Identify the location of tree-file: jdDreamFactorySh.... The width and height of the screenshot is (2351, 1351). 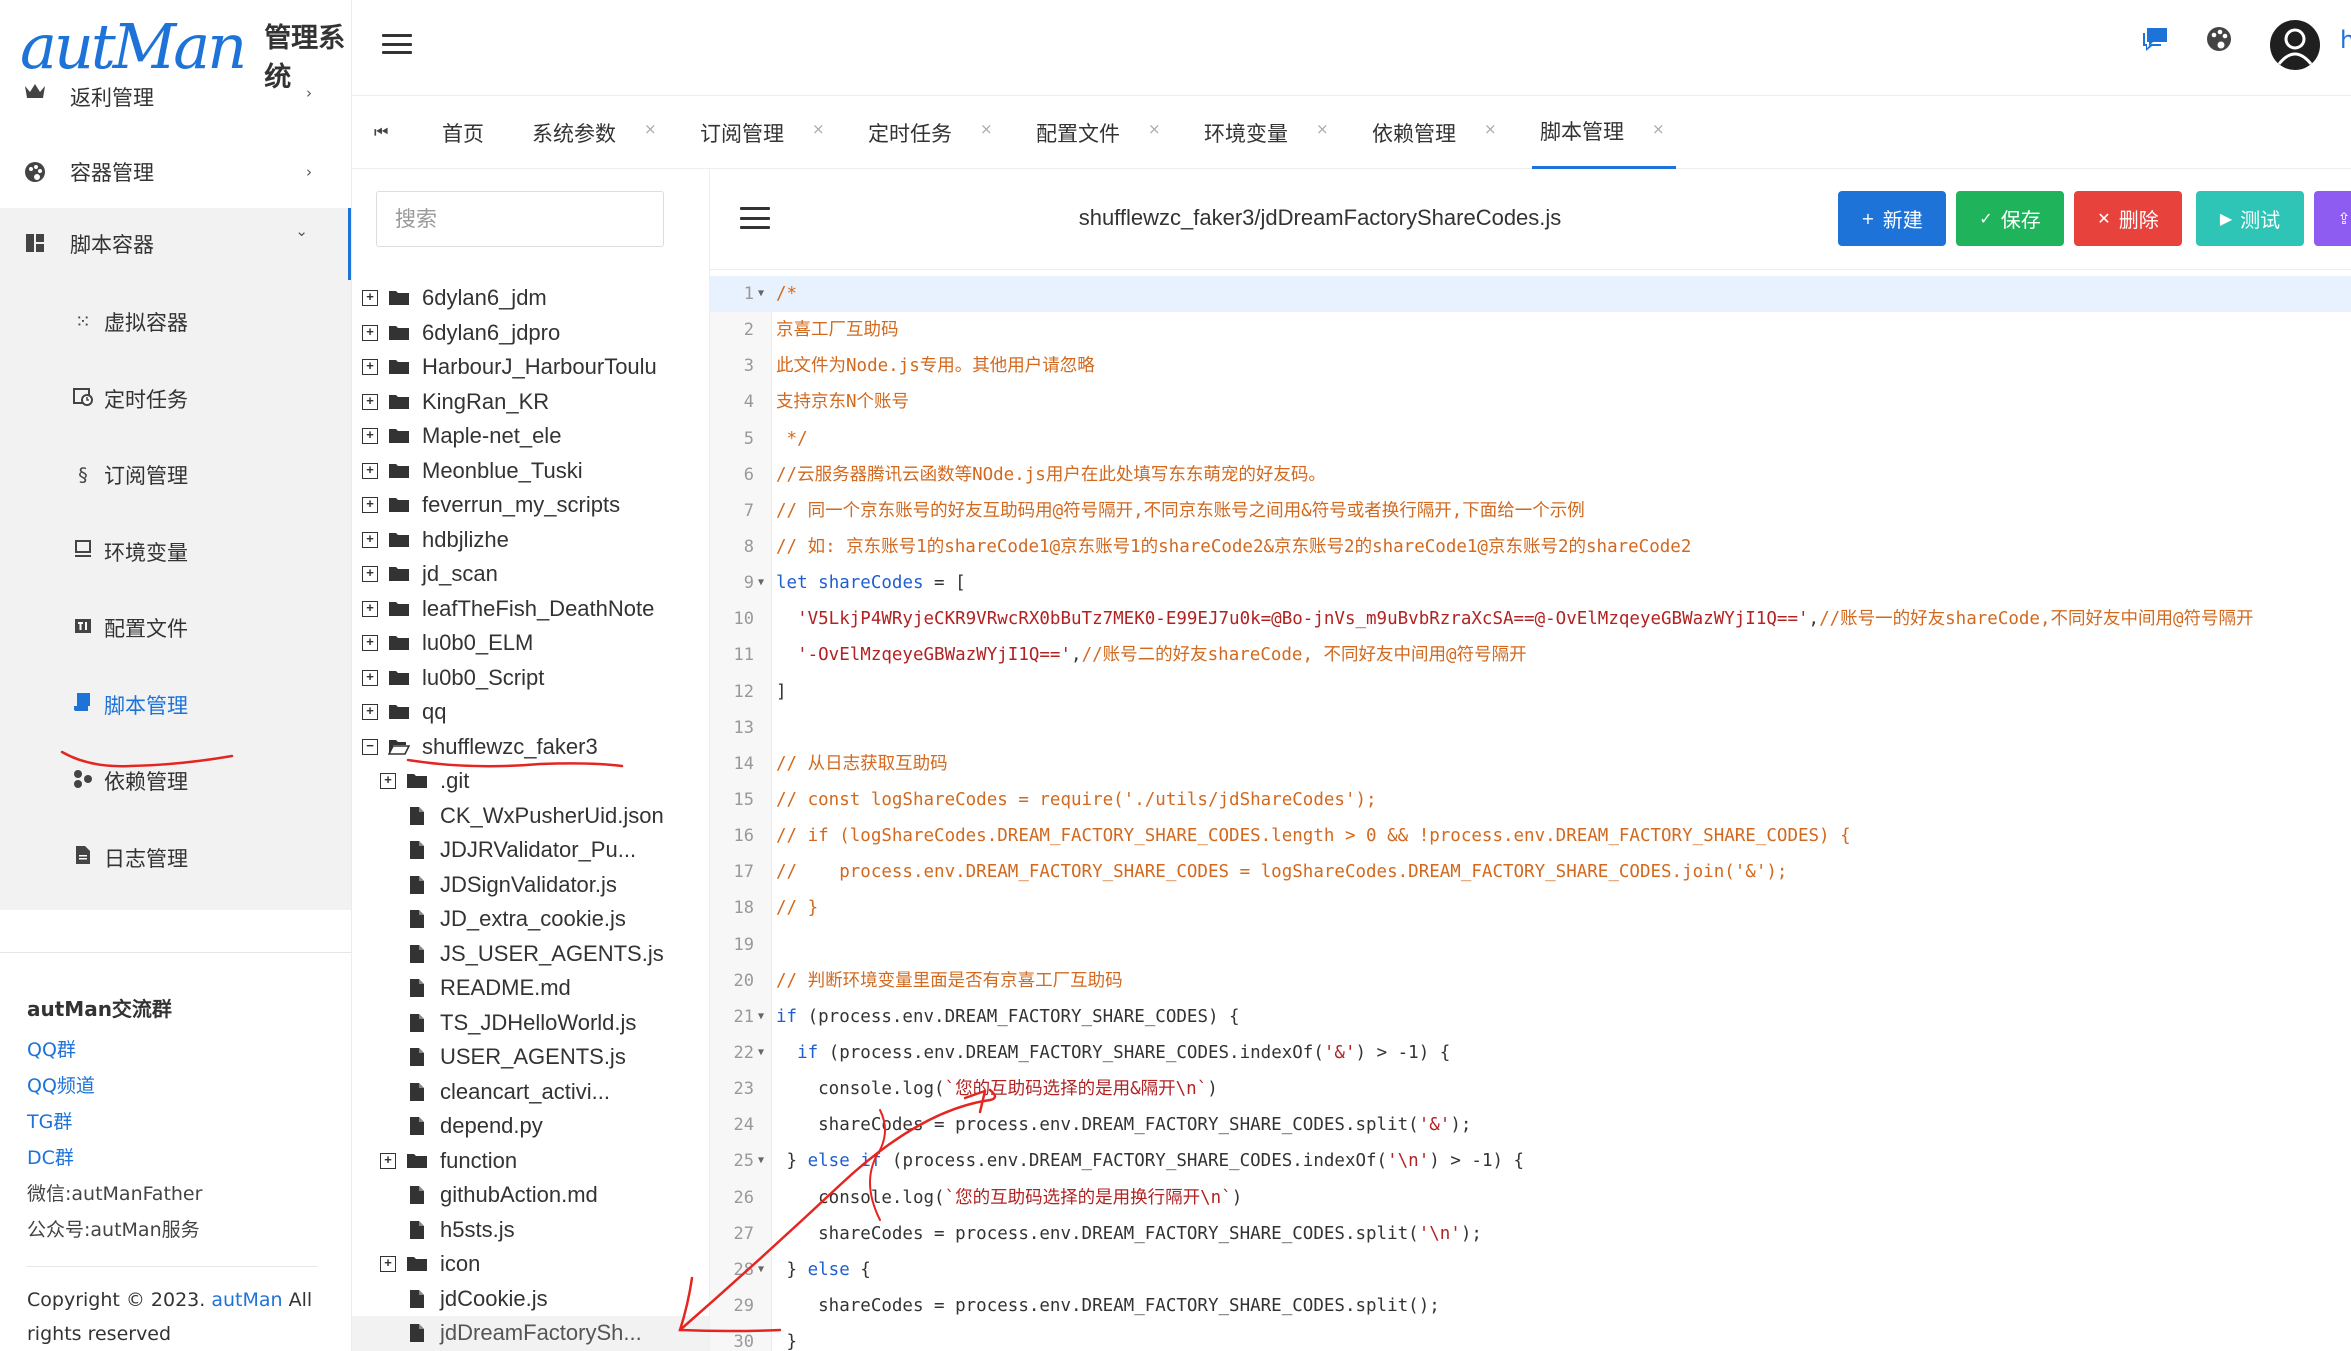
(530, 1333).